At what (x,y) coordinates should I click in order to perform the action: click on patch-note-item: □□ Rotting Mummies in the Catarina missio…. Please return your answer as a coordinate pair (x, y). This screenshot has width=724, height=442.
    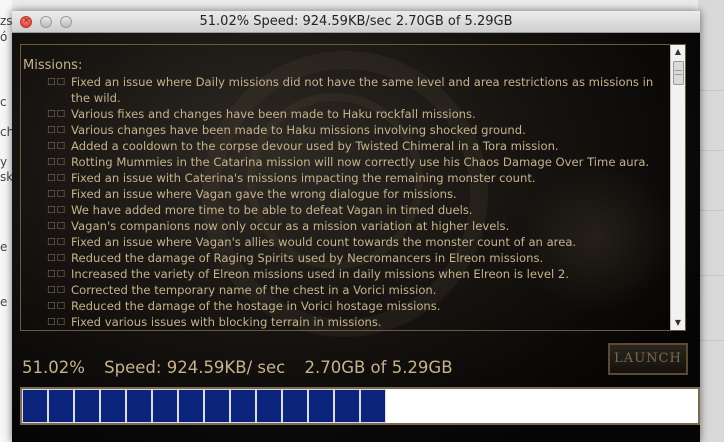
    Looking at the image, I should click on (347, 162).